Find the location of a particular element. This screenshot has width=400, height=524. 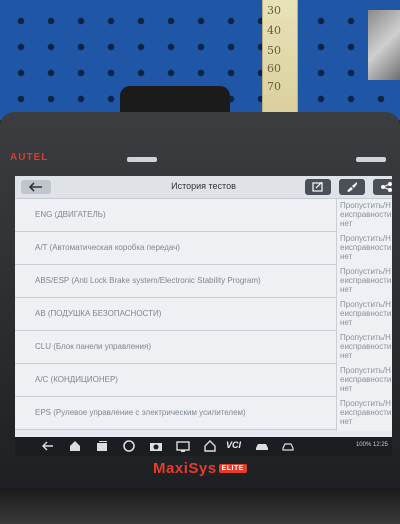

nav-camera-button is located at coordinates (156, 446).